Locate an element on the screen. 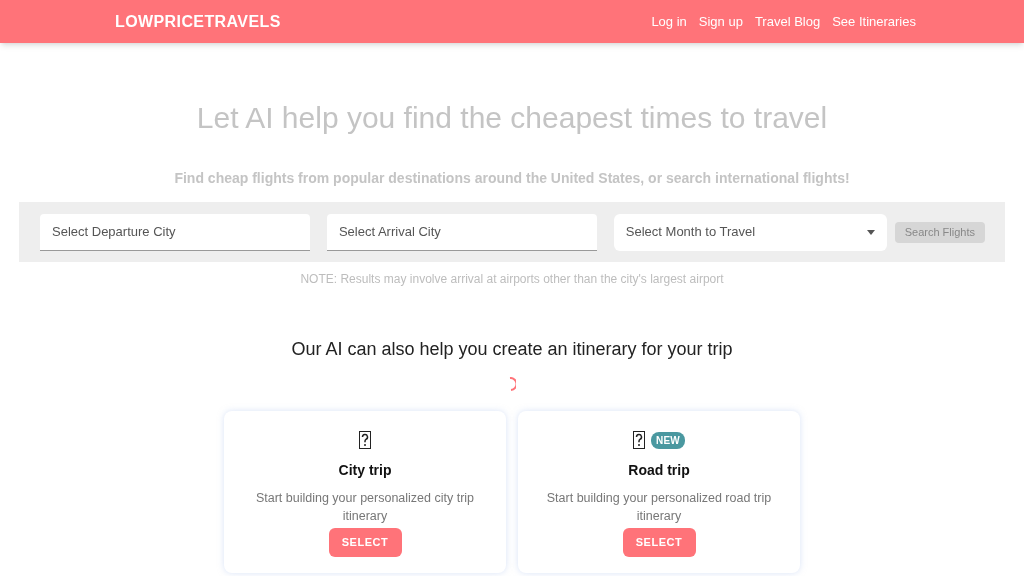 Image resolution: width=1024 pixels, height=576 pixels. card-title: City trip is located at coordinates (365, 470).